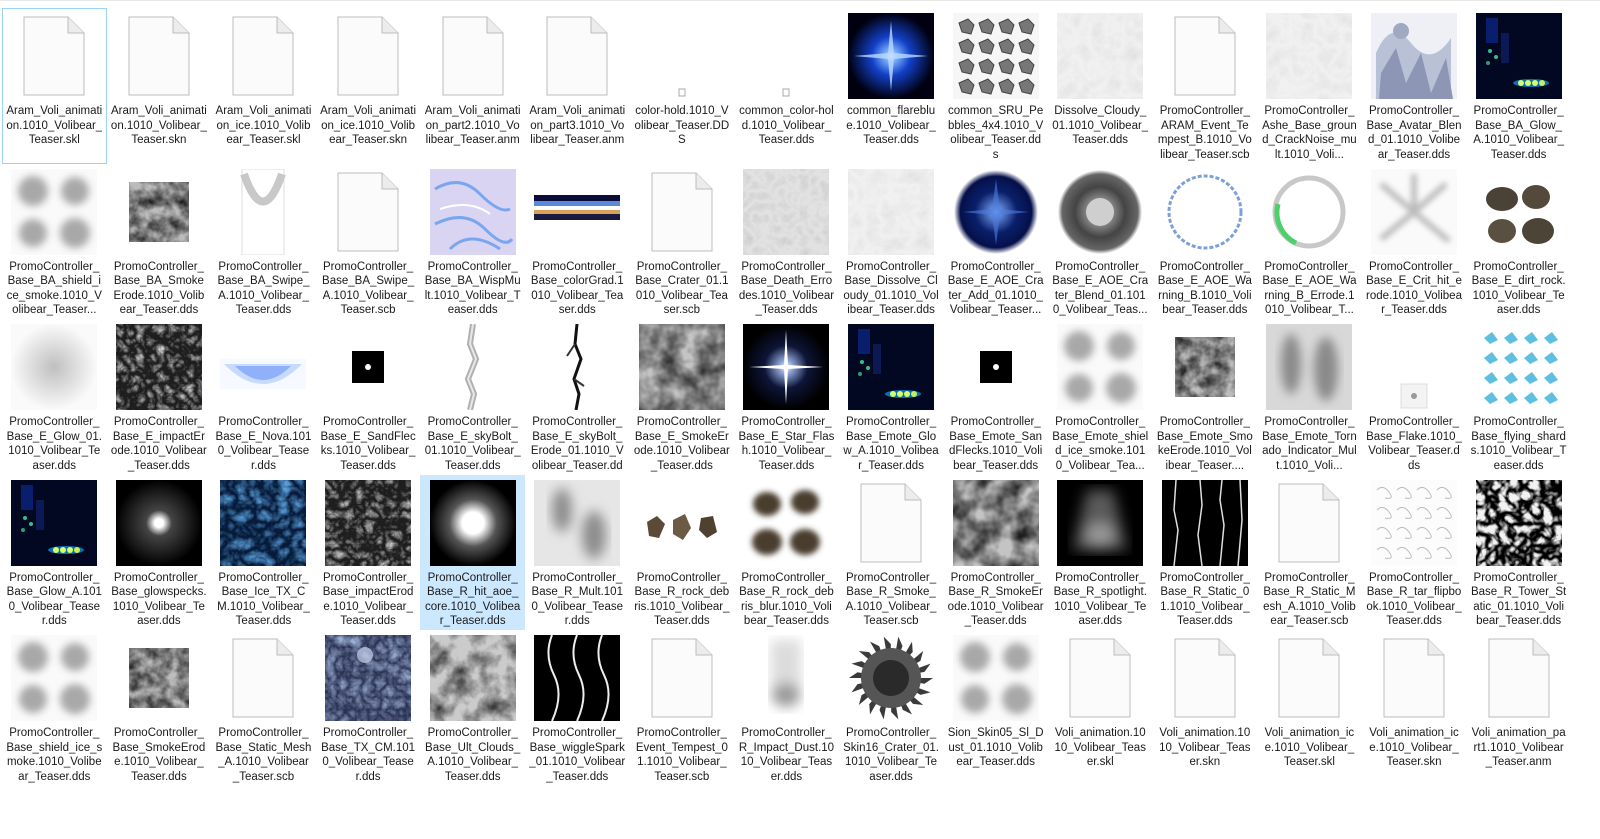 This screenshot has height=839, width=1600. I want to click on blank-file-icon, so click(263, 56).